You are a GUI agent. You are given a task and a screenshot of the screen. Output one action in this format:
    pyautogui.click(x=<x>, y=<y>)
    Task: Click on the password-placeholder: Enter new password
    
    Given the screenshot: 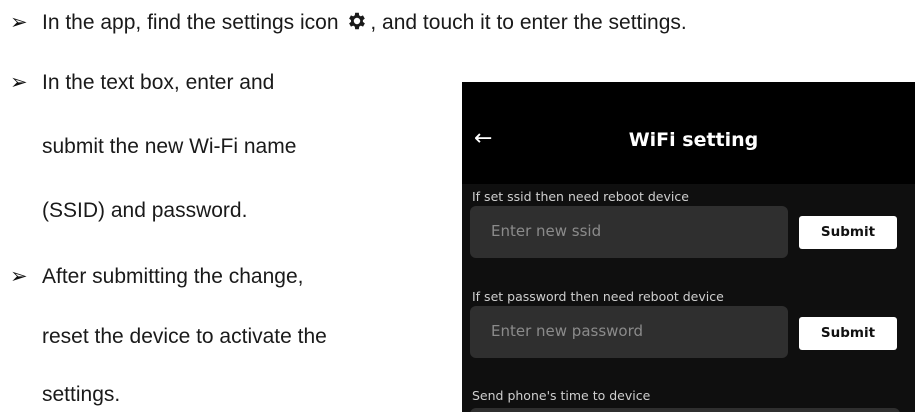 What is the action you would take?
    pyautogui.click(x=567, y=331)
    